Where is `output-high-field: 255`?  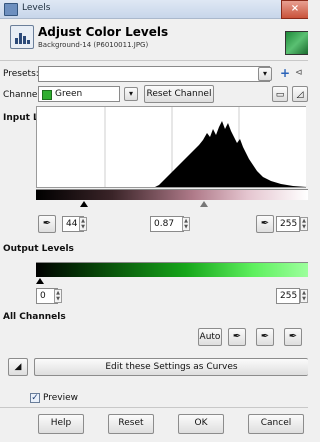 output-high-field: 255 is located at coordinates (288, 296).